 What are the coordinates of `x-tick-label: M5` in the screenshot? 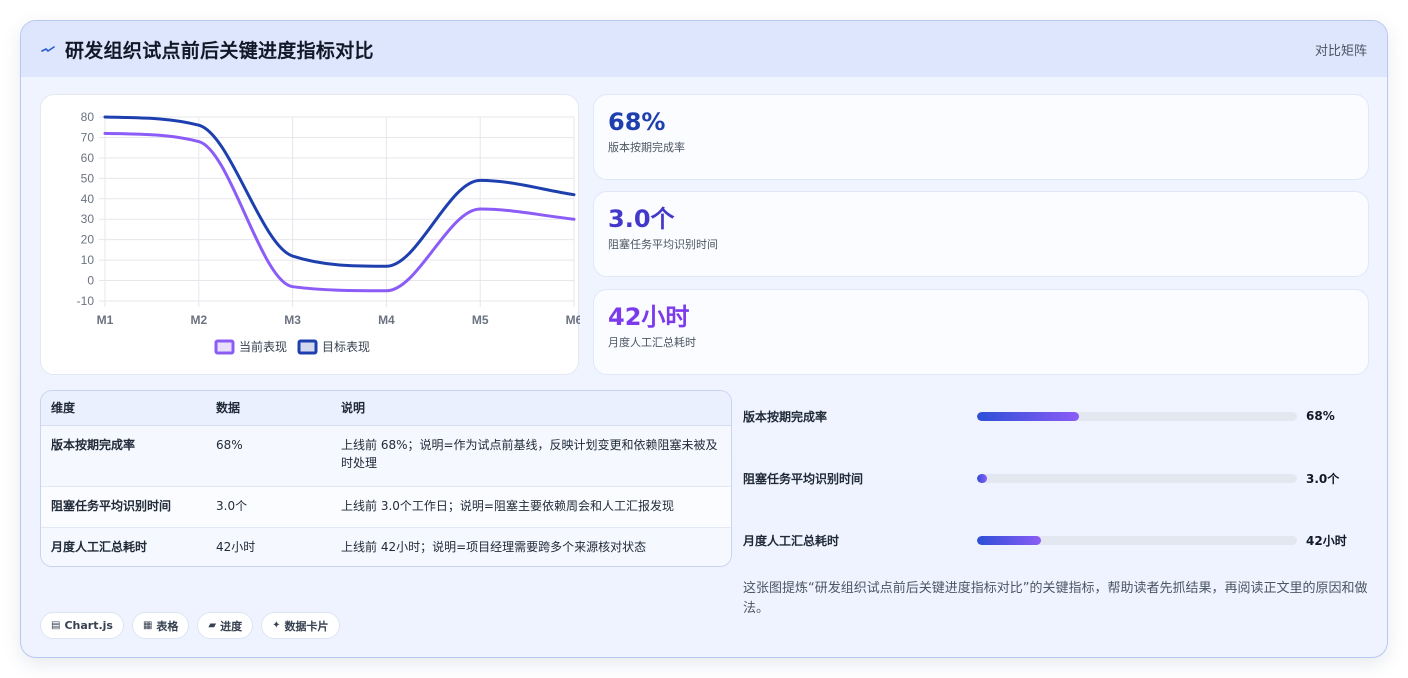 It's located at (480, 320).